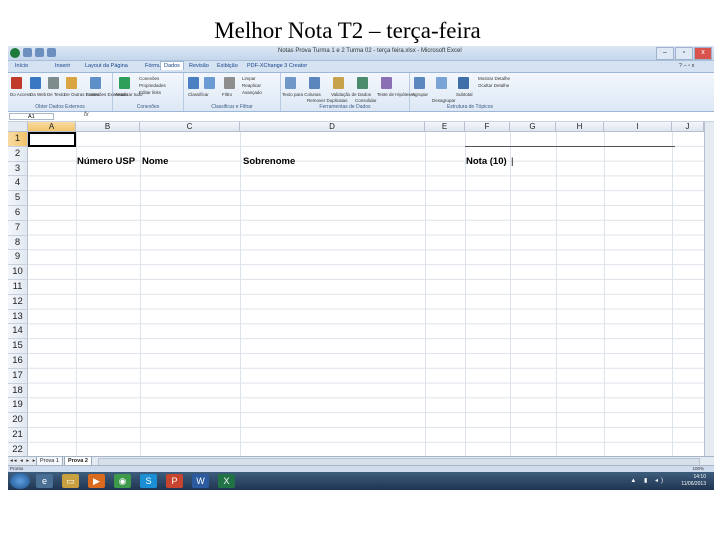 The height and width of the screenshot is (540, 720). I want to click on tab-exibicao: Exibição, so click(227, 66).